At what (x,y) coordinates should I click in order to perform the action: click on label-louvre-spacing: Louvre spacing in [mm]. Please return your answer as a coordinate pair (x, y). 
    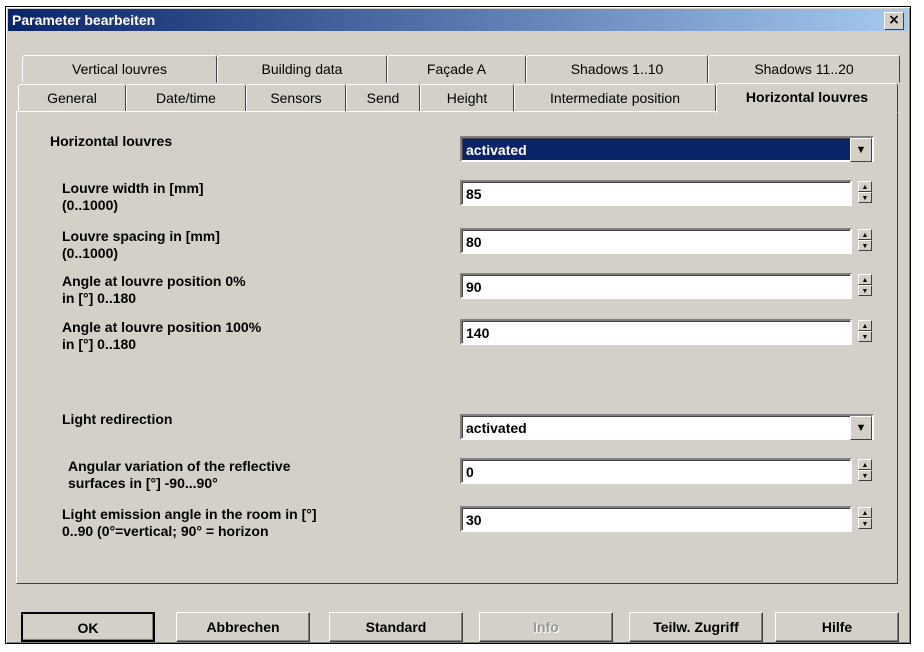
    Looking at the image, I should click on (141, 236).